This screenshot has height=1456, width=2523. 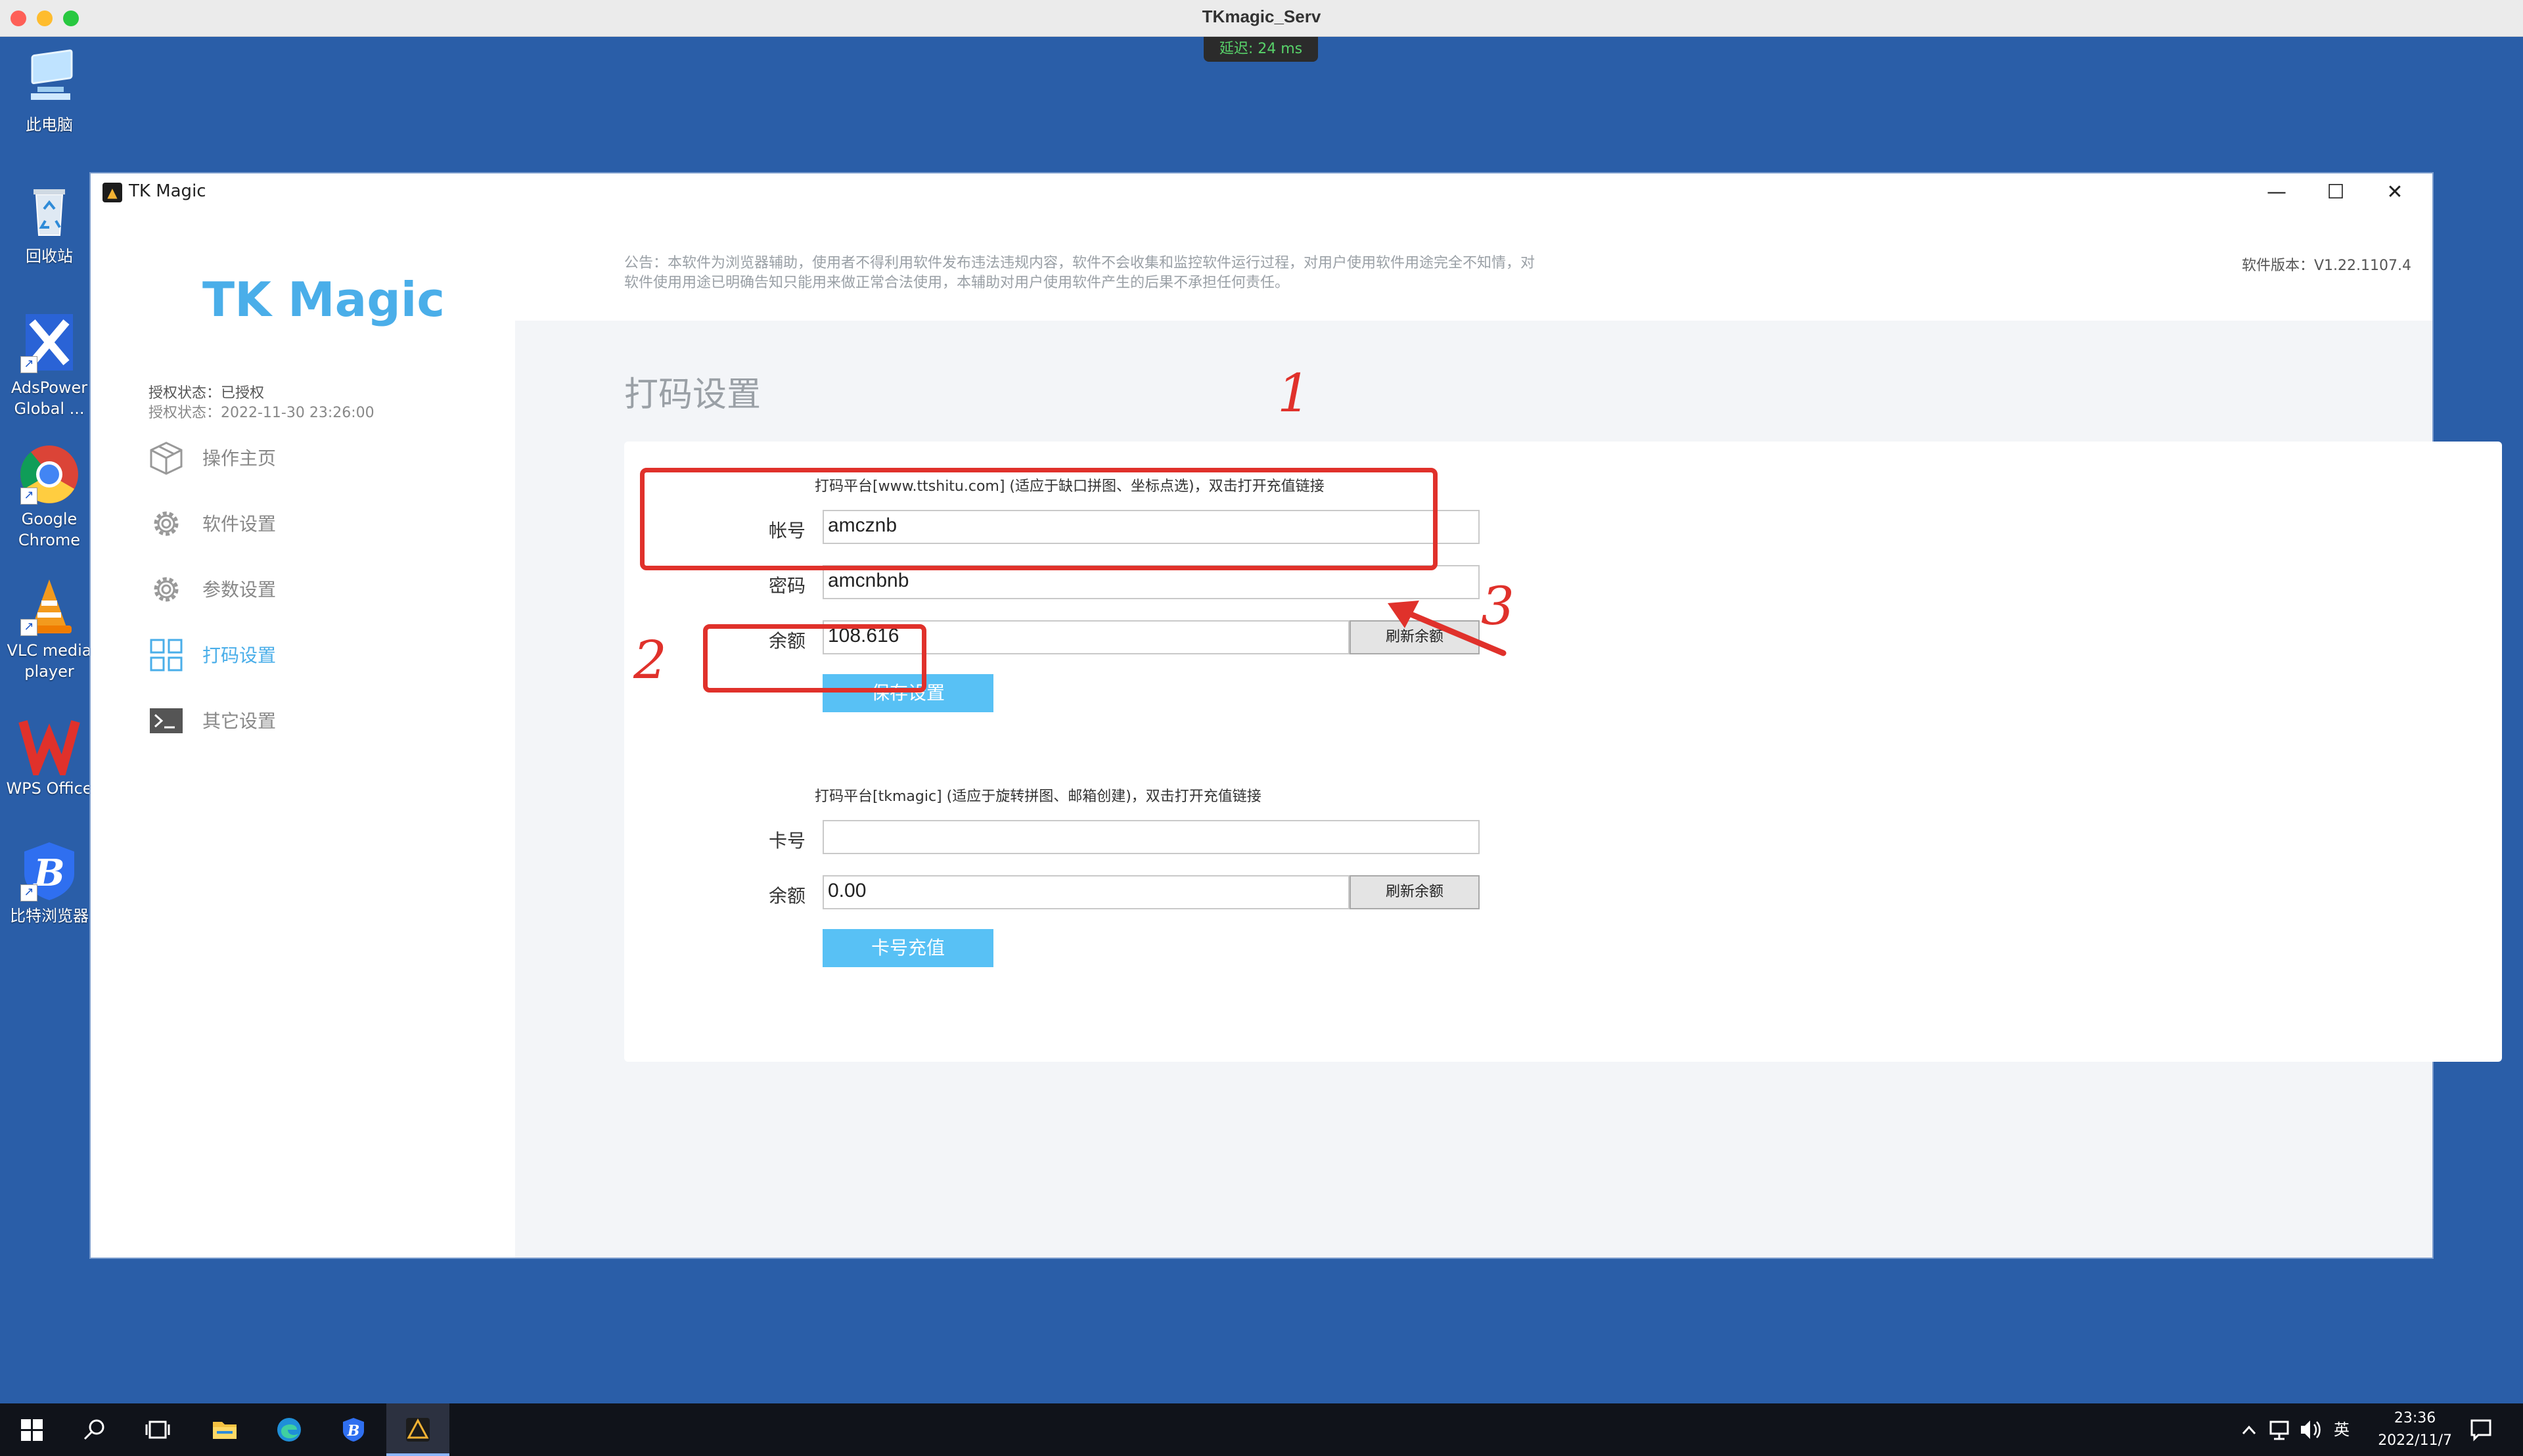 I want to click on taskbar-file-explorer, so click(x=224, y=1429).